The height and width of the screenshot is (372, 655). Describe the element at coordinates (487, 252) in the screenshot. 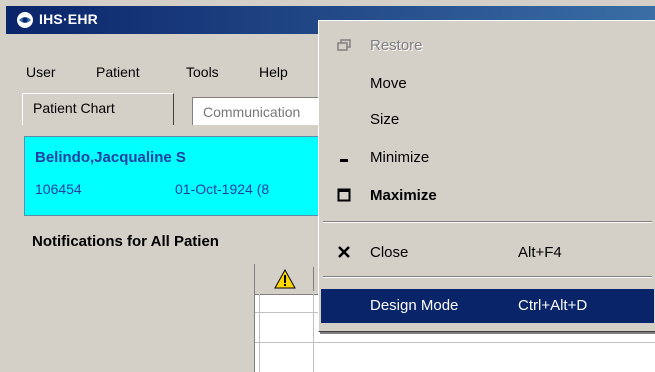

I see `menu-item-close: Close Alt+F4` at that location.